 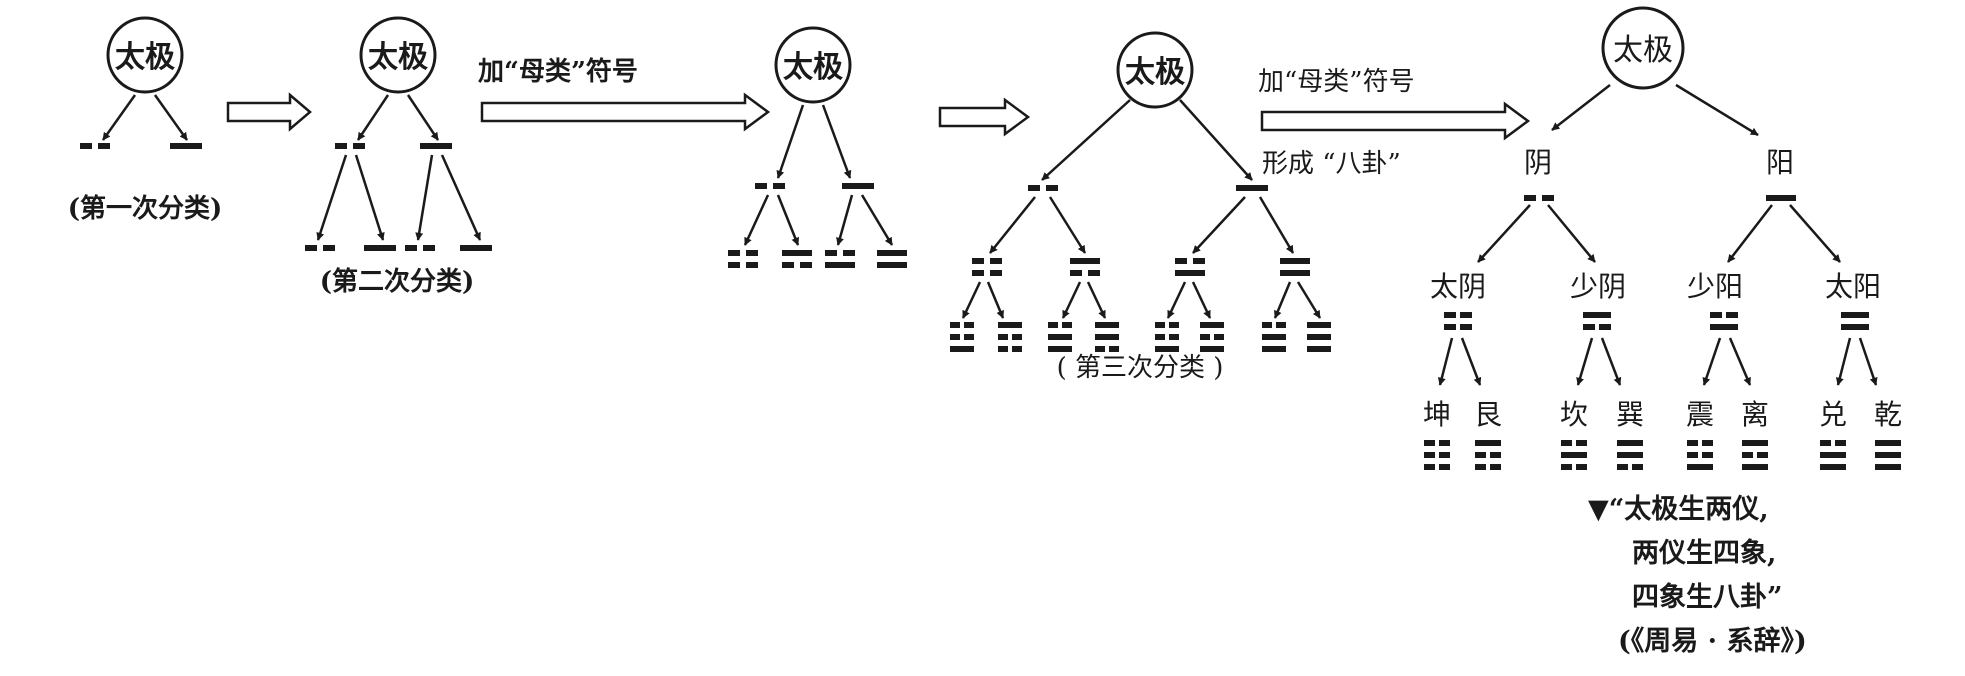 What do you see at coordinates (1538, 162) in the screenshot?
I see `label-yin: 阴` at bounding box center [1538, 162].